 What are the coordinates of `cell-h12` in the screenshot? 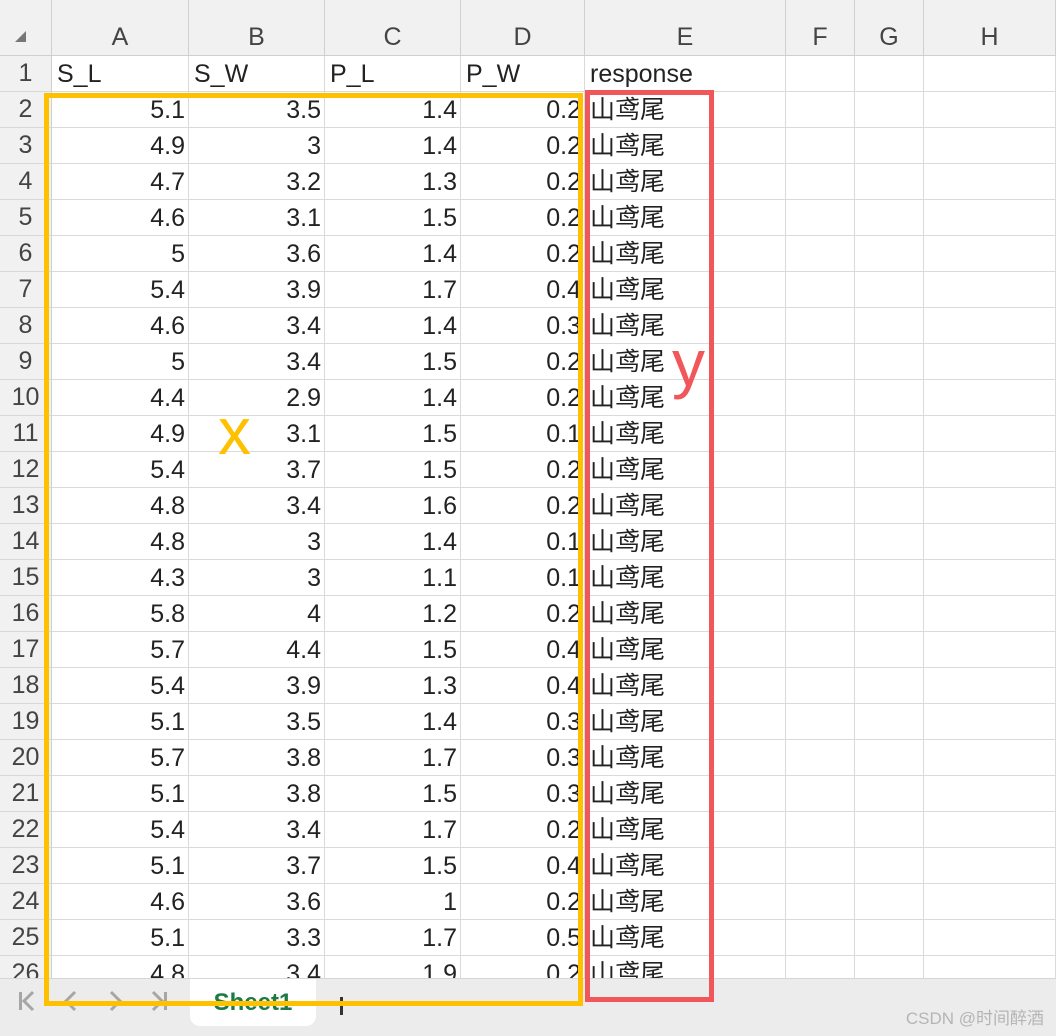 It's located at (990, 470).